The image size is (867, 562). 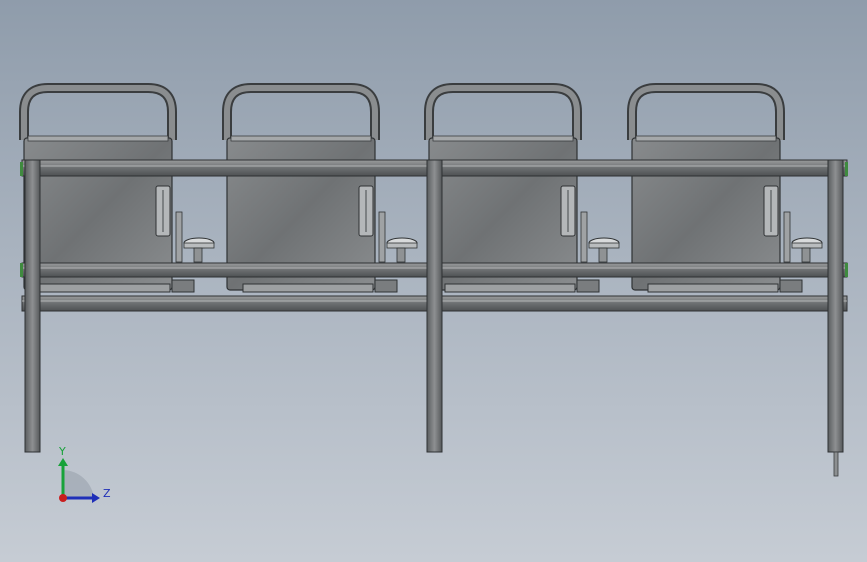 What do you see at coordinates (32, 306) in the screenshot?
I see `leg-left` at bounding box center [32, 306].